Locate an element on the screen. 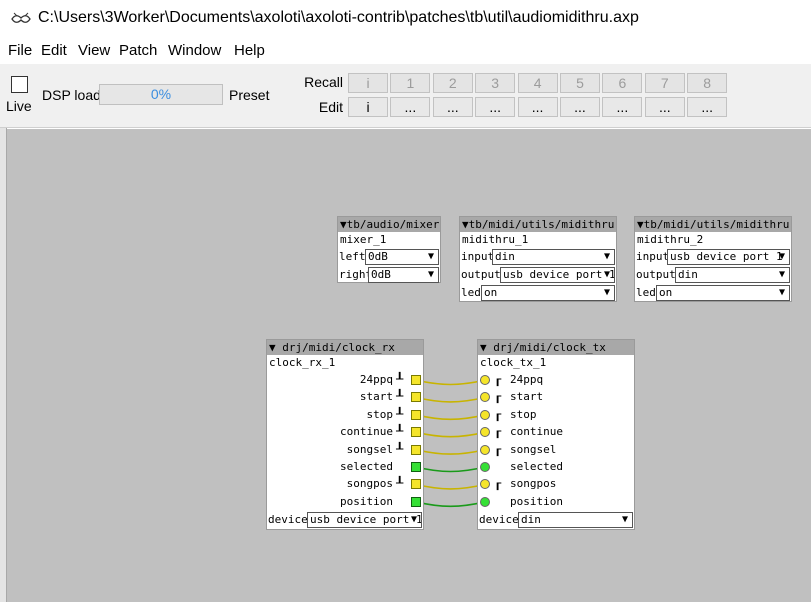  mixer-right-dropdown: 0dB ▼ is located at coordinates (403, 275).